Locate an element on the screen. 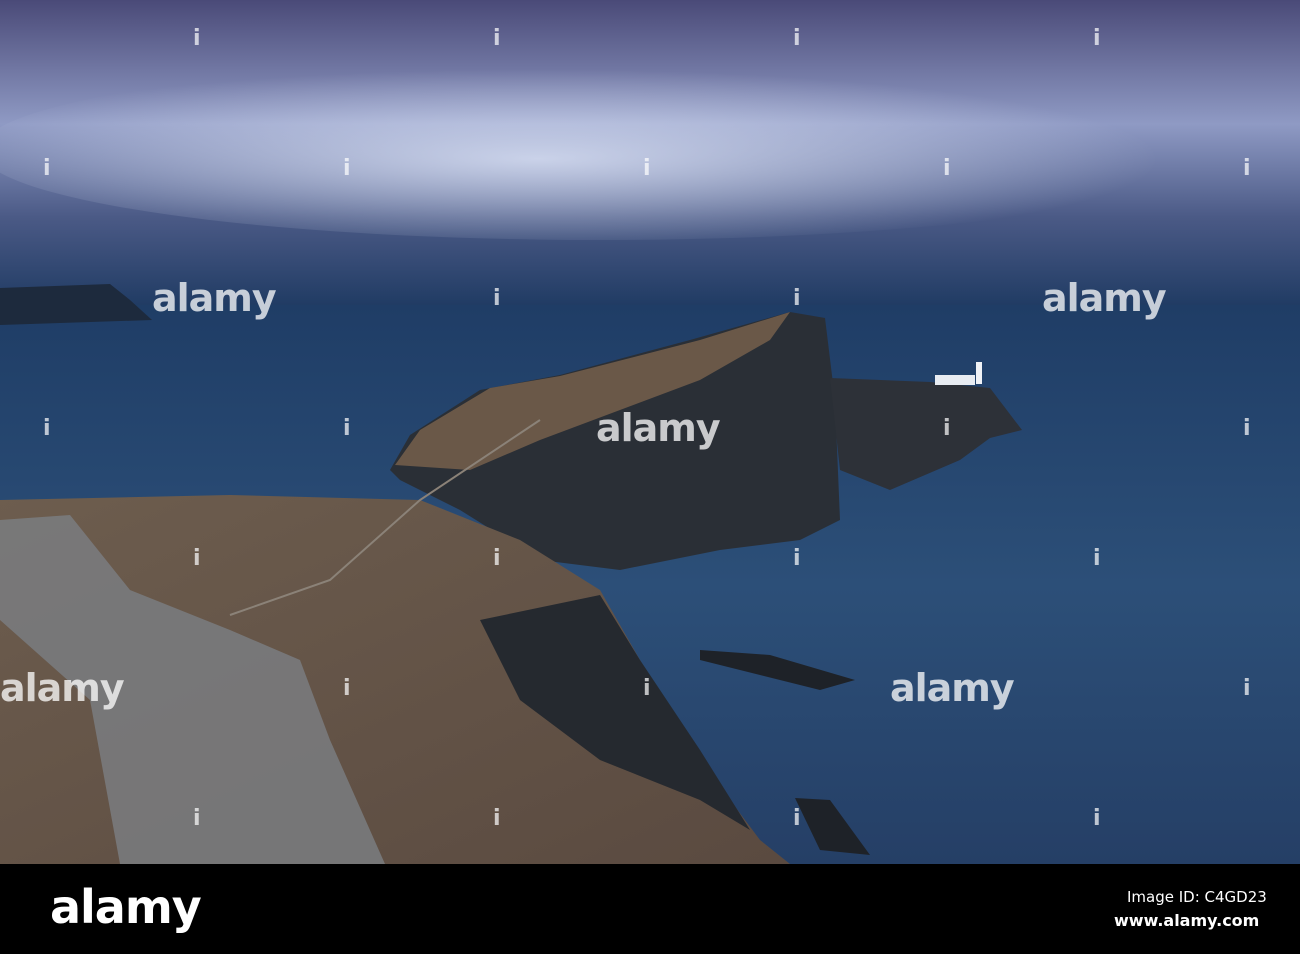 This screenshot has height=954, width=1300. lighthouse-tower is located at coordinates (979, 373).